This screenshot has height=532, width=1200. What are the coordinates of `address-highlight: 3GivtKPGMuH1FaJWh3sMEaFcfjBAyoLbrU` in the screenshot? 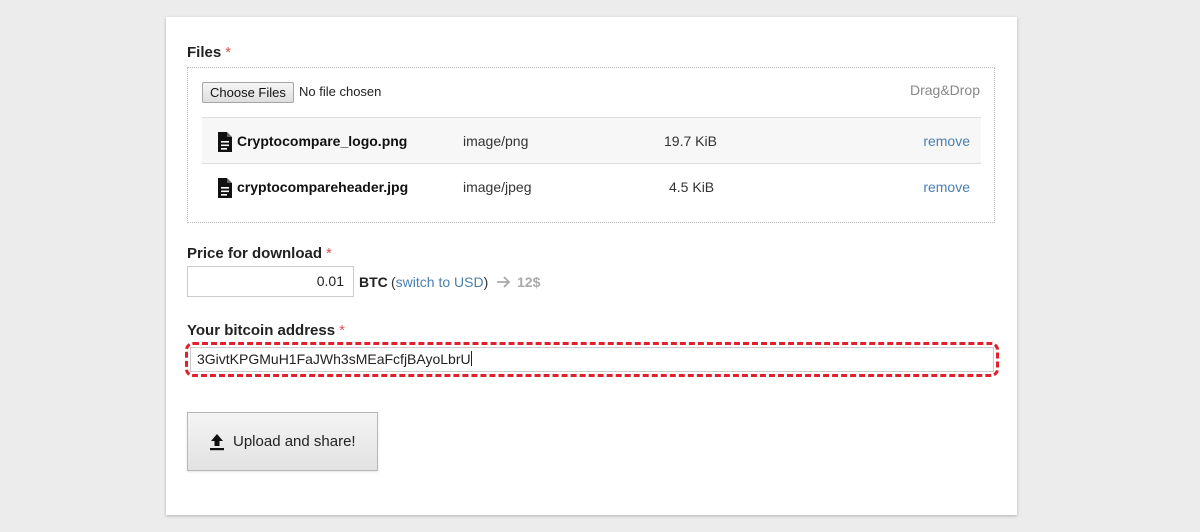 It's located at (592, 359).